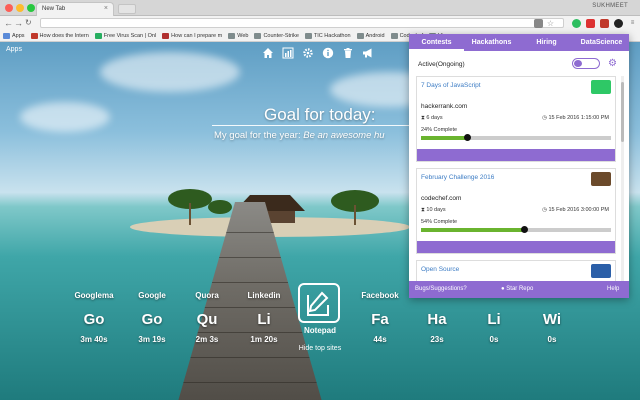 This screenshot has width=640, height=400. I want to click on duration-value: 10 days, so click(436, 210).